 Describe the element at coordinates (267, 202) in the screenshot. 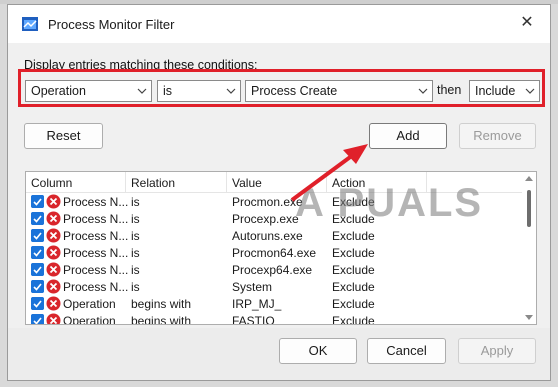

I see `row-value: Procmon.exe` at that location.